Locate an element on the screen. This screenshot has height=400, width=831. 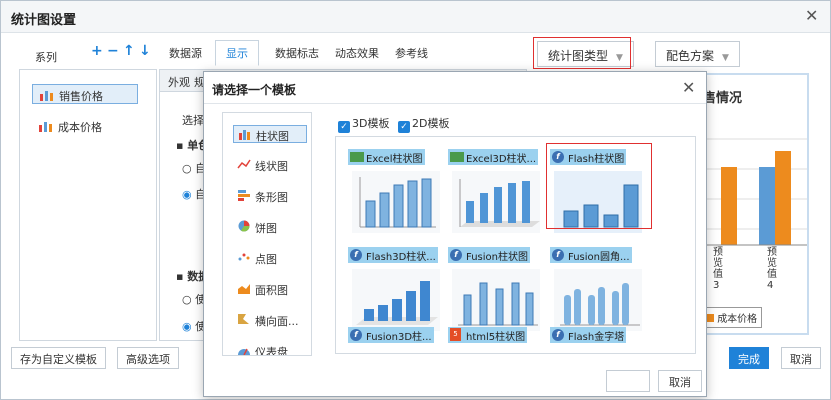
category-label: 点图 is located at coordinates (266, 259).